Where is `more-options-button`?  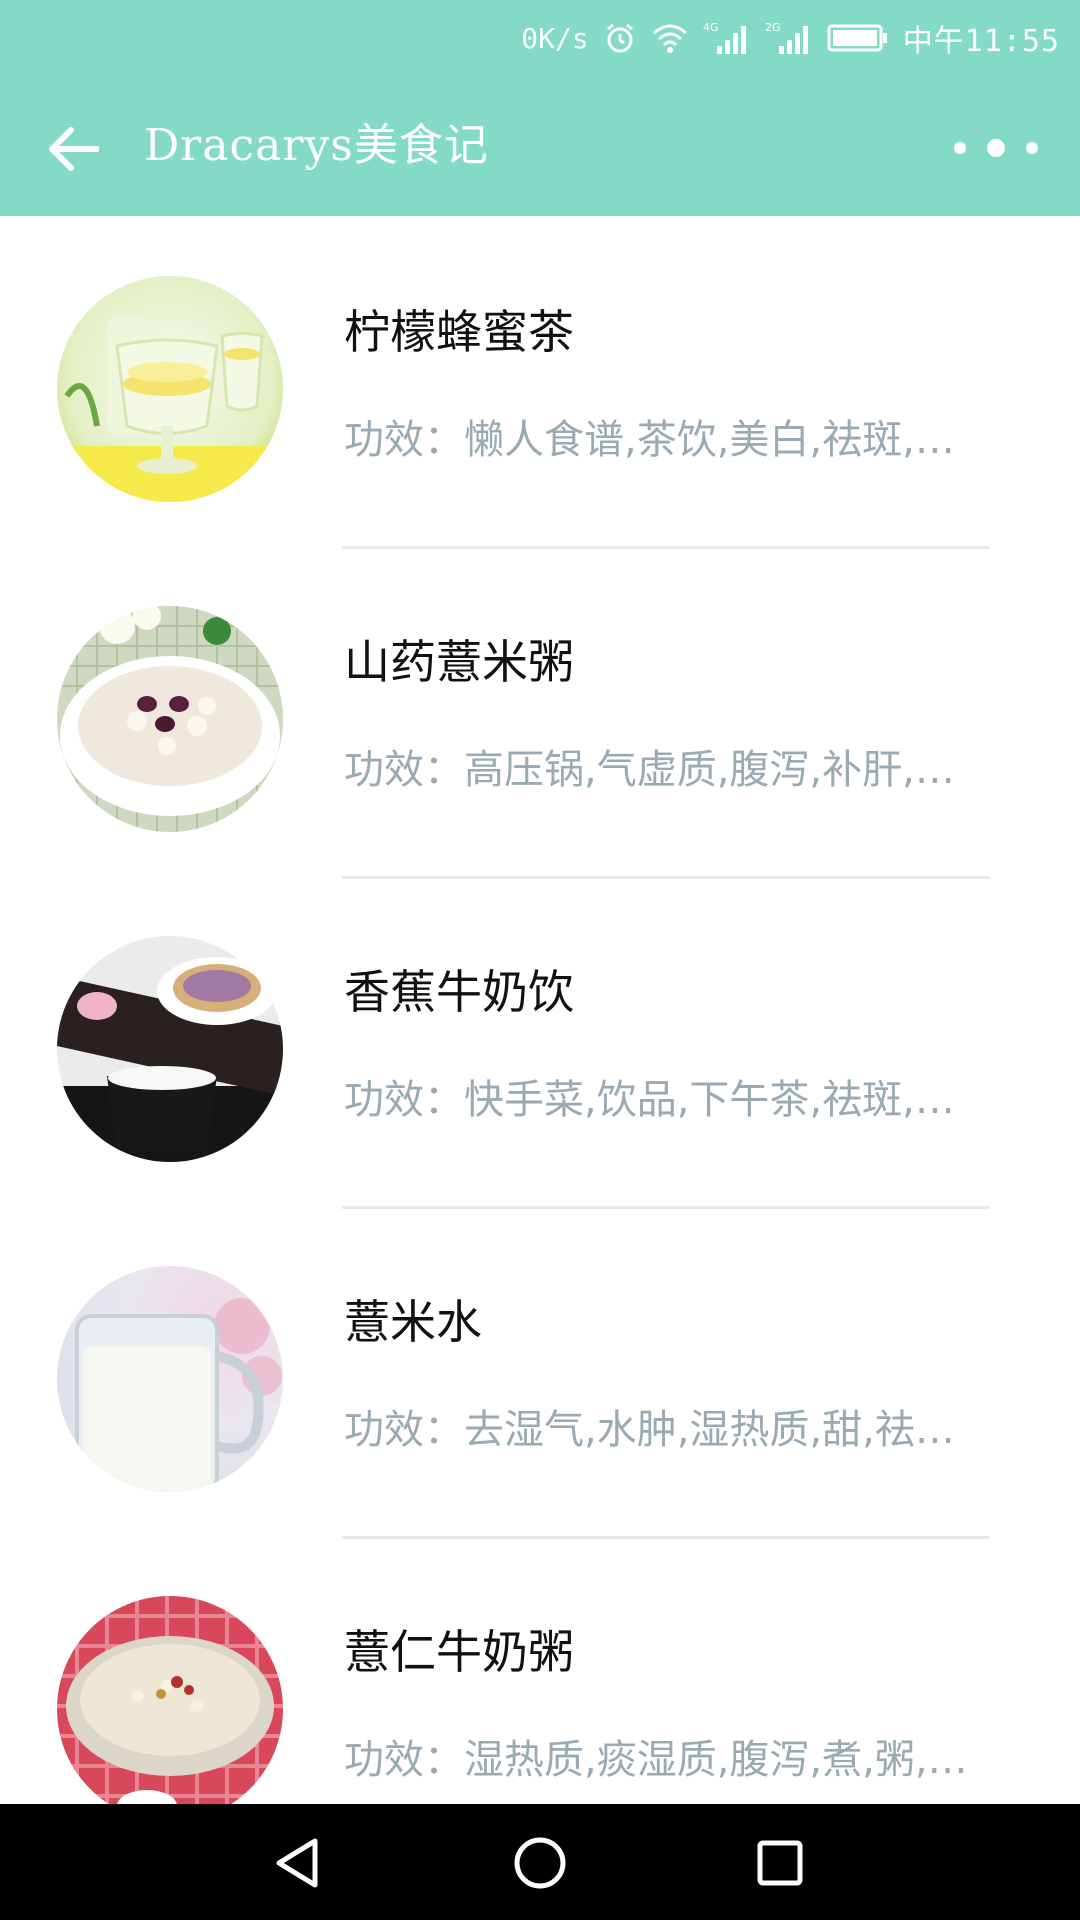 more-options-button is located at coordinates (996, 148).